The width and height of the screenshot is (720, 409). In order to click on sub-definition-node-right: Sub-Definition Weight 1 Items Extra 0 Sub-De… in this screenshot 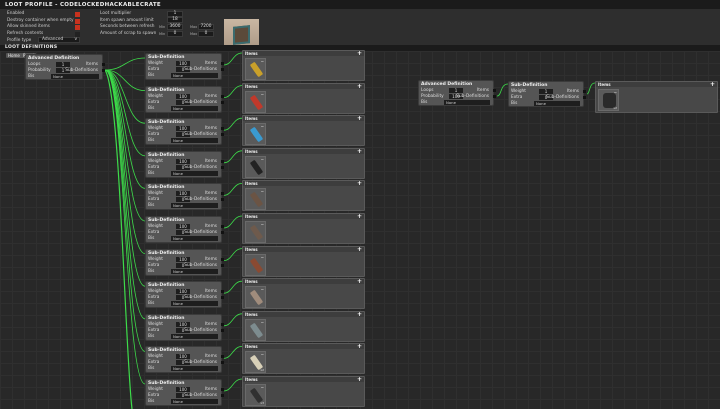, I will do `click(547, 94)`.